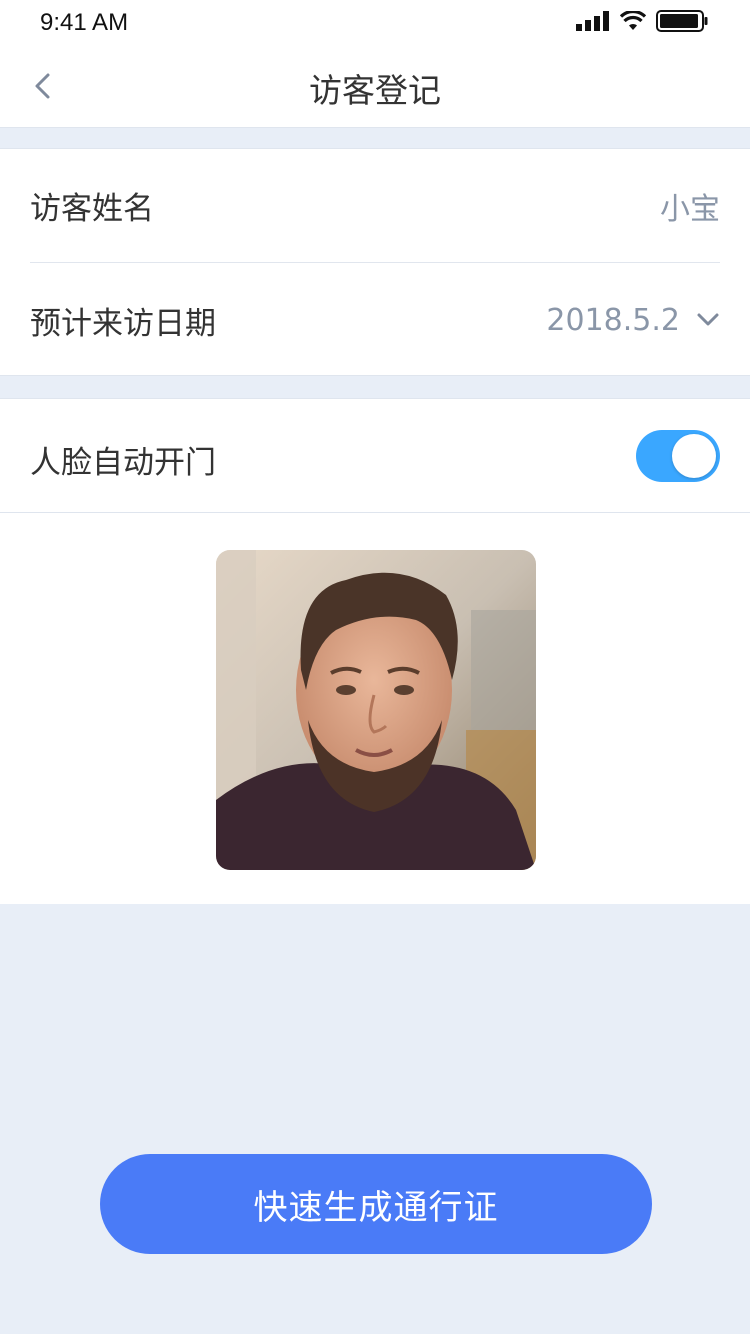 The height and width of the screenshot is (1334, 750). Describe the element at coordinates (375, 22) in the screenshot. I see `status-bar: 9:41 AM` at that location.